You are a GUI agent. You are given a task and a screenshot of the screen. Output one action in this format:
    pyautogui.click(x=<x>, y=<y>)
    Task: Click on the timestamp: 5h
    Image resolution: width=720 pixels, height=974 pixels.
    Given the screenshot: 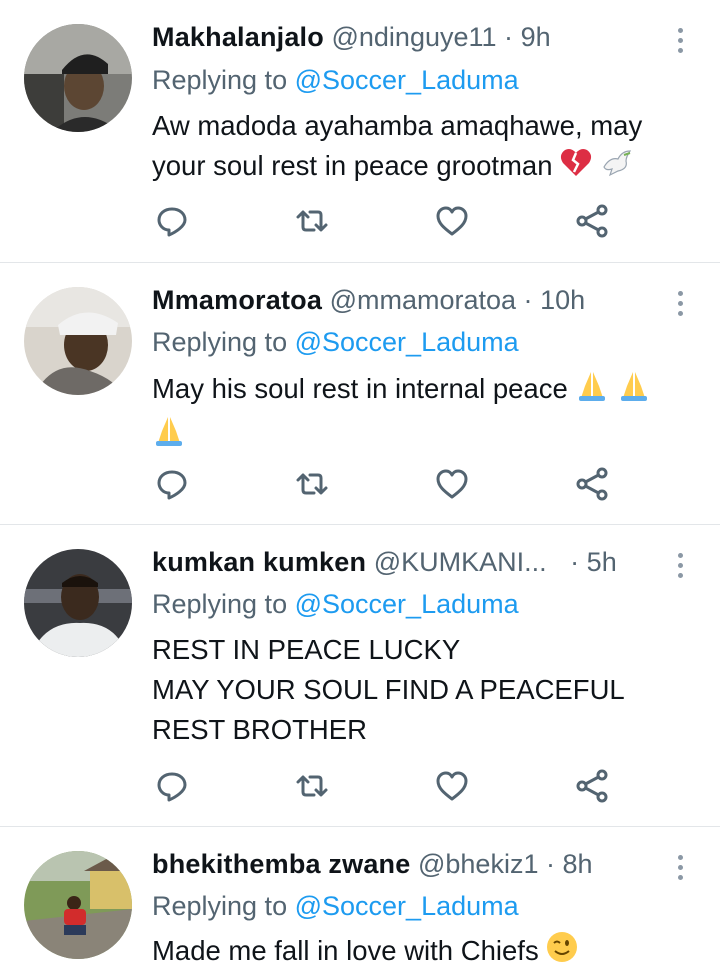 What is the action you would take?
    pyautogui.click(x=602, y=562)
    